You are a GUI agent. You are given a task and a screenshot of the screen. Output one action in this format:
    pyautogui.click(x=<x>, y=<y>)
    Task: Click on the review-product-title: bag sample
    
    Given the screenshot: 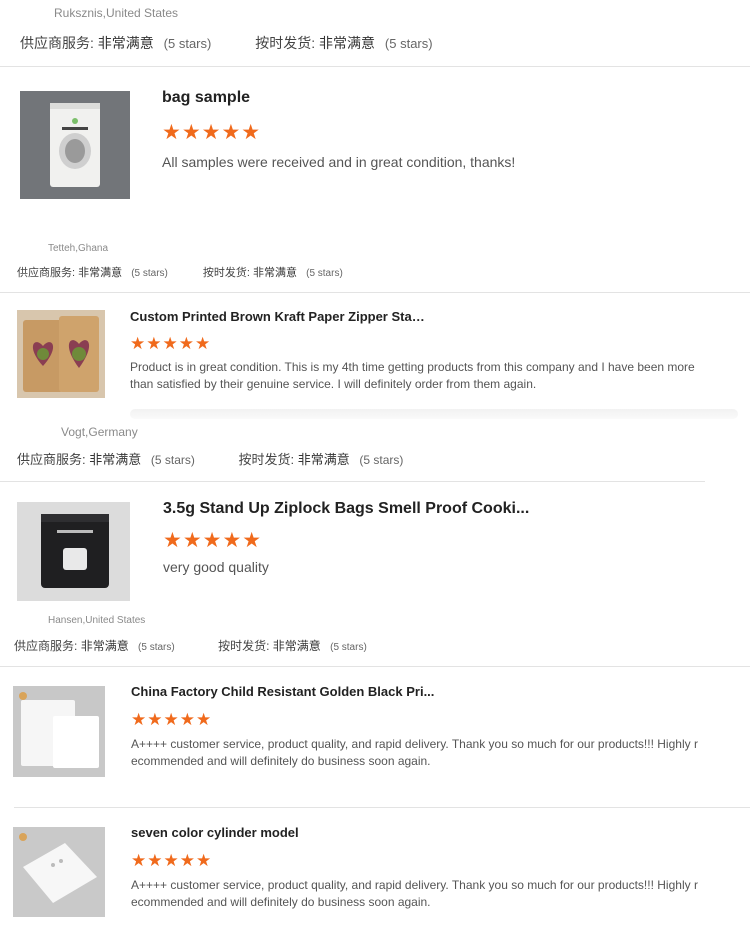 What is the action you would take?
    pyautogui.click(x=442, y=98)
    